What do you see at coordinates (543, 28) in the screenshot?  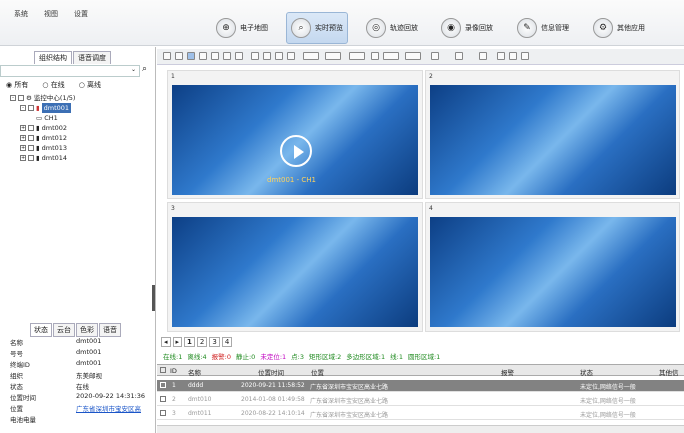 I see `nav-info-manage-button: ✎ 信息管理` at bounding box center [543, 28].